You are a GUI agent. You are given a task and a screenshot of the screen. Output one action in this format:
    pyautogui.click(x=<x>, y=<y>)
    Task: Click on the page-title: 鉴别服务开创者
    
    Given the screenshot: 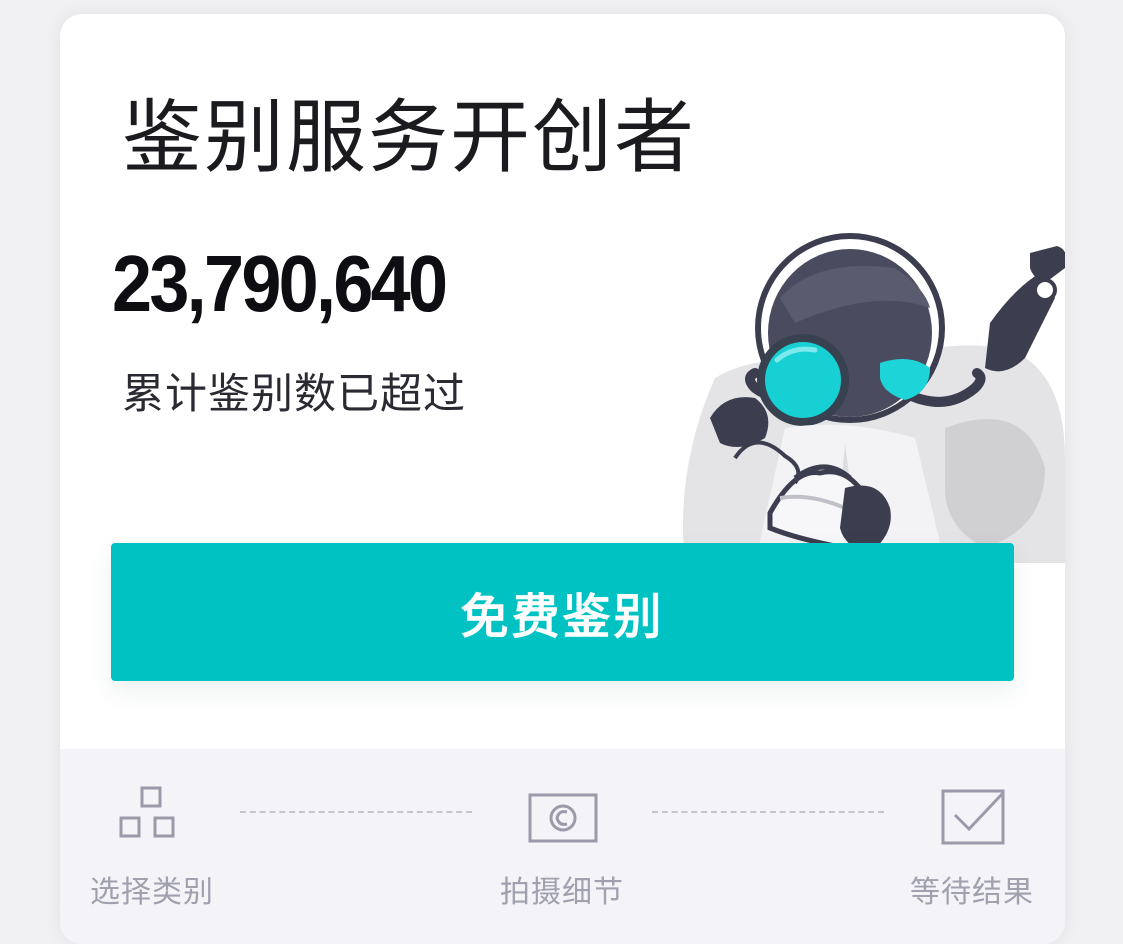 What is the action you would take?
    pyautogui.click(x=409, y=137)
    